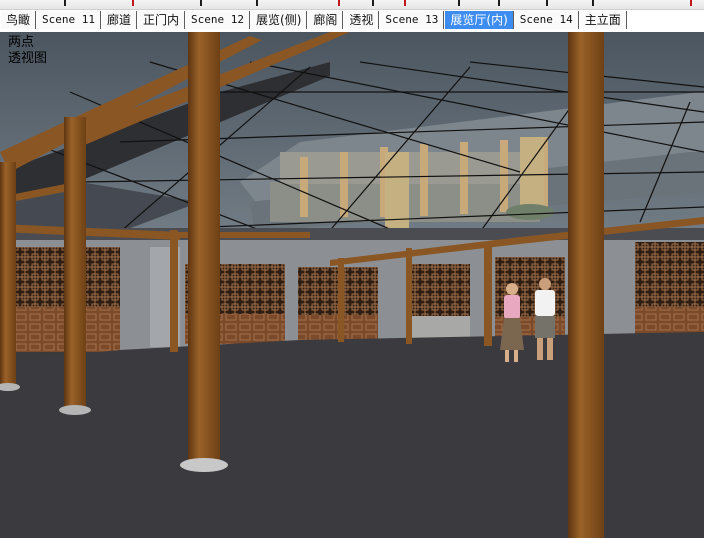  Describe the element at coordinates (352, 5) in the screenshot. I see `toolbar-strip` at that location.